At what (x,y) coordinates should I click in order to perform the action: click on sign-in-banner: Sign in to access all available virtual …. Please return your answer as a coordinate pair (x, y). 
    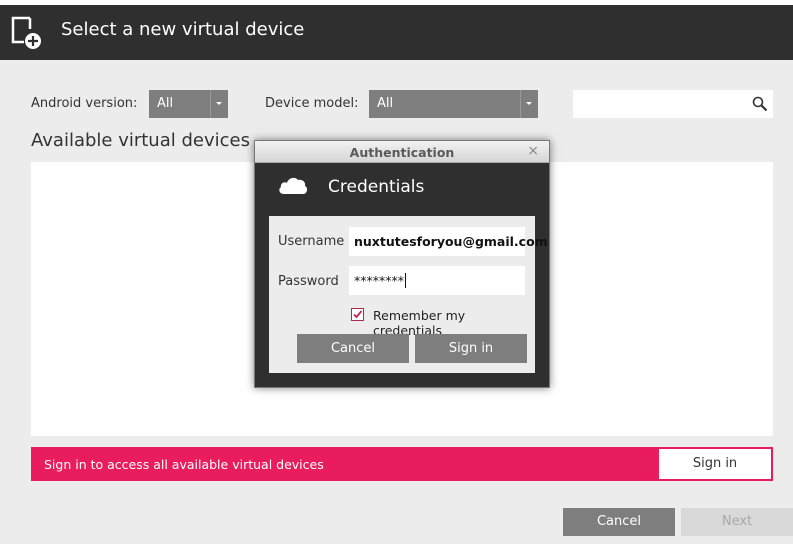
    Looking at the image, I should click on (402, 464).